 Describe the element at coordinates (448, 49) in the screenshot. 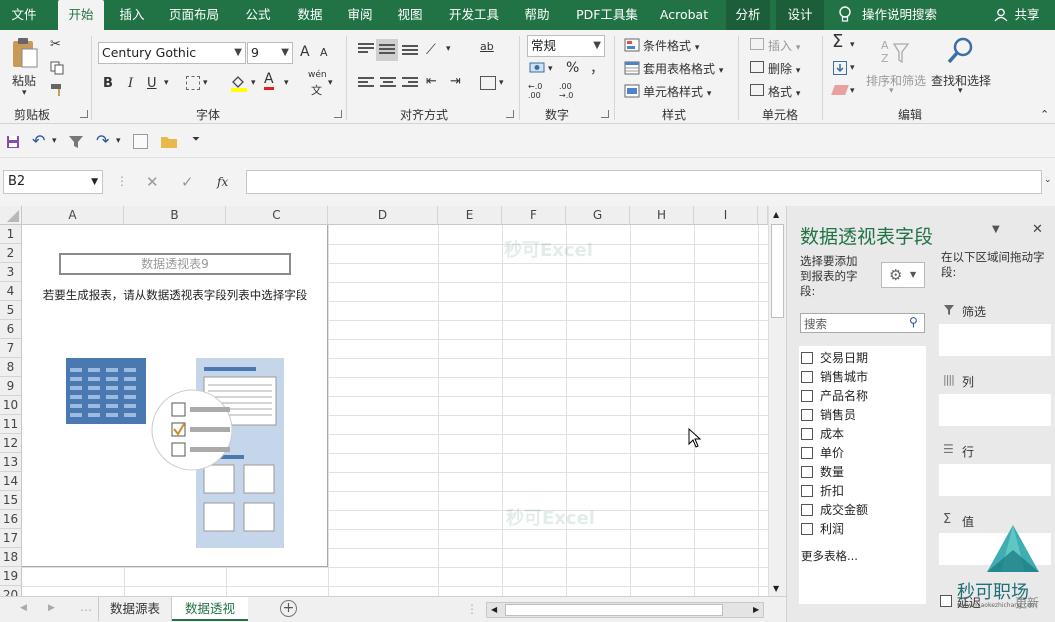

I see `orientation-dropdown: ▾` at that location.